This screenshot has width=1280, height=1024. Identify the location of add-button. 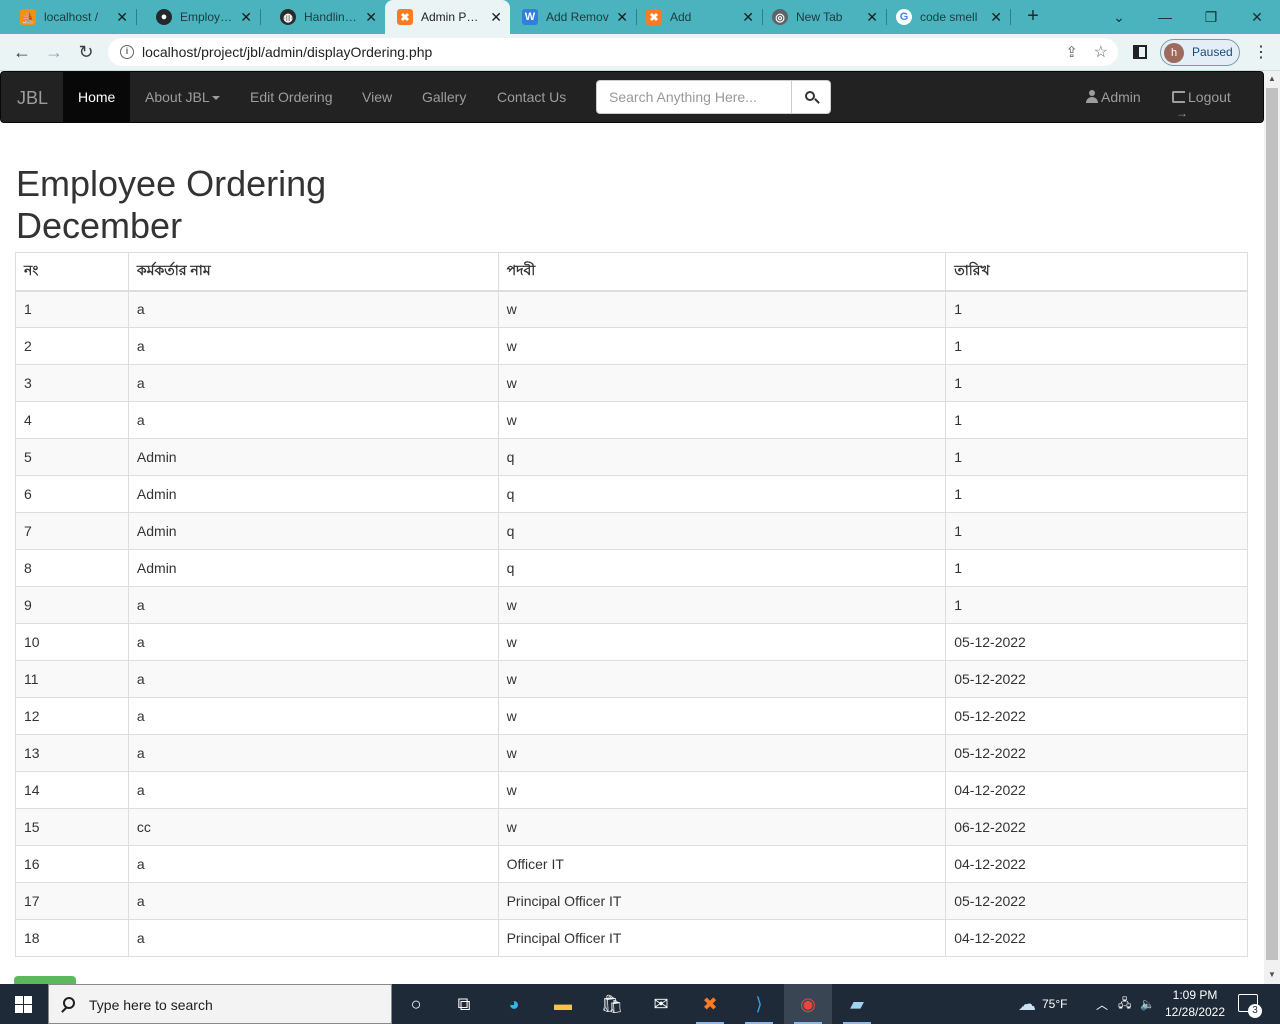
(45, 980).